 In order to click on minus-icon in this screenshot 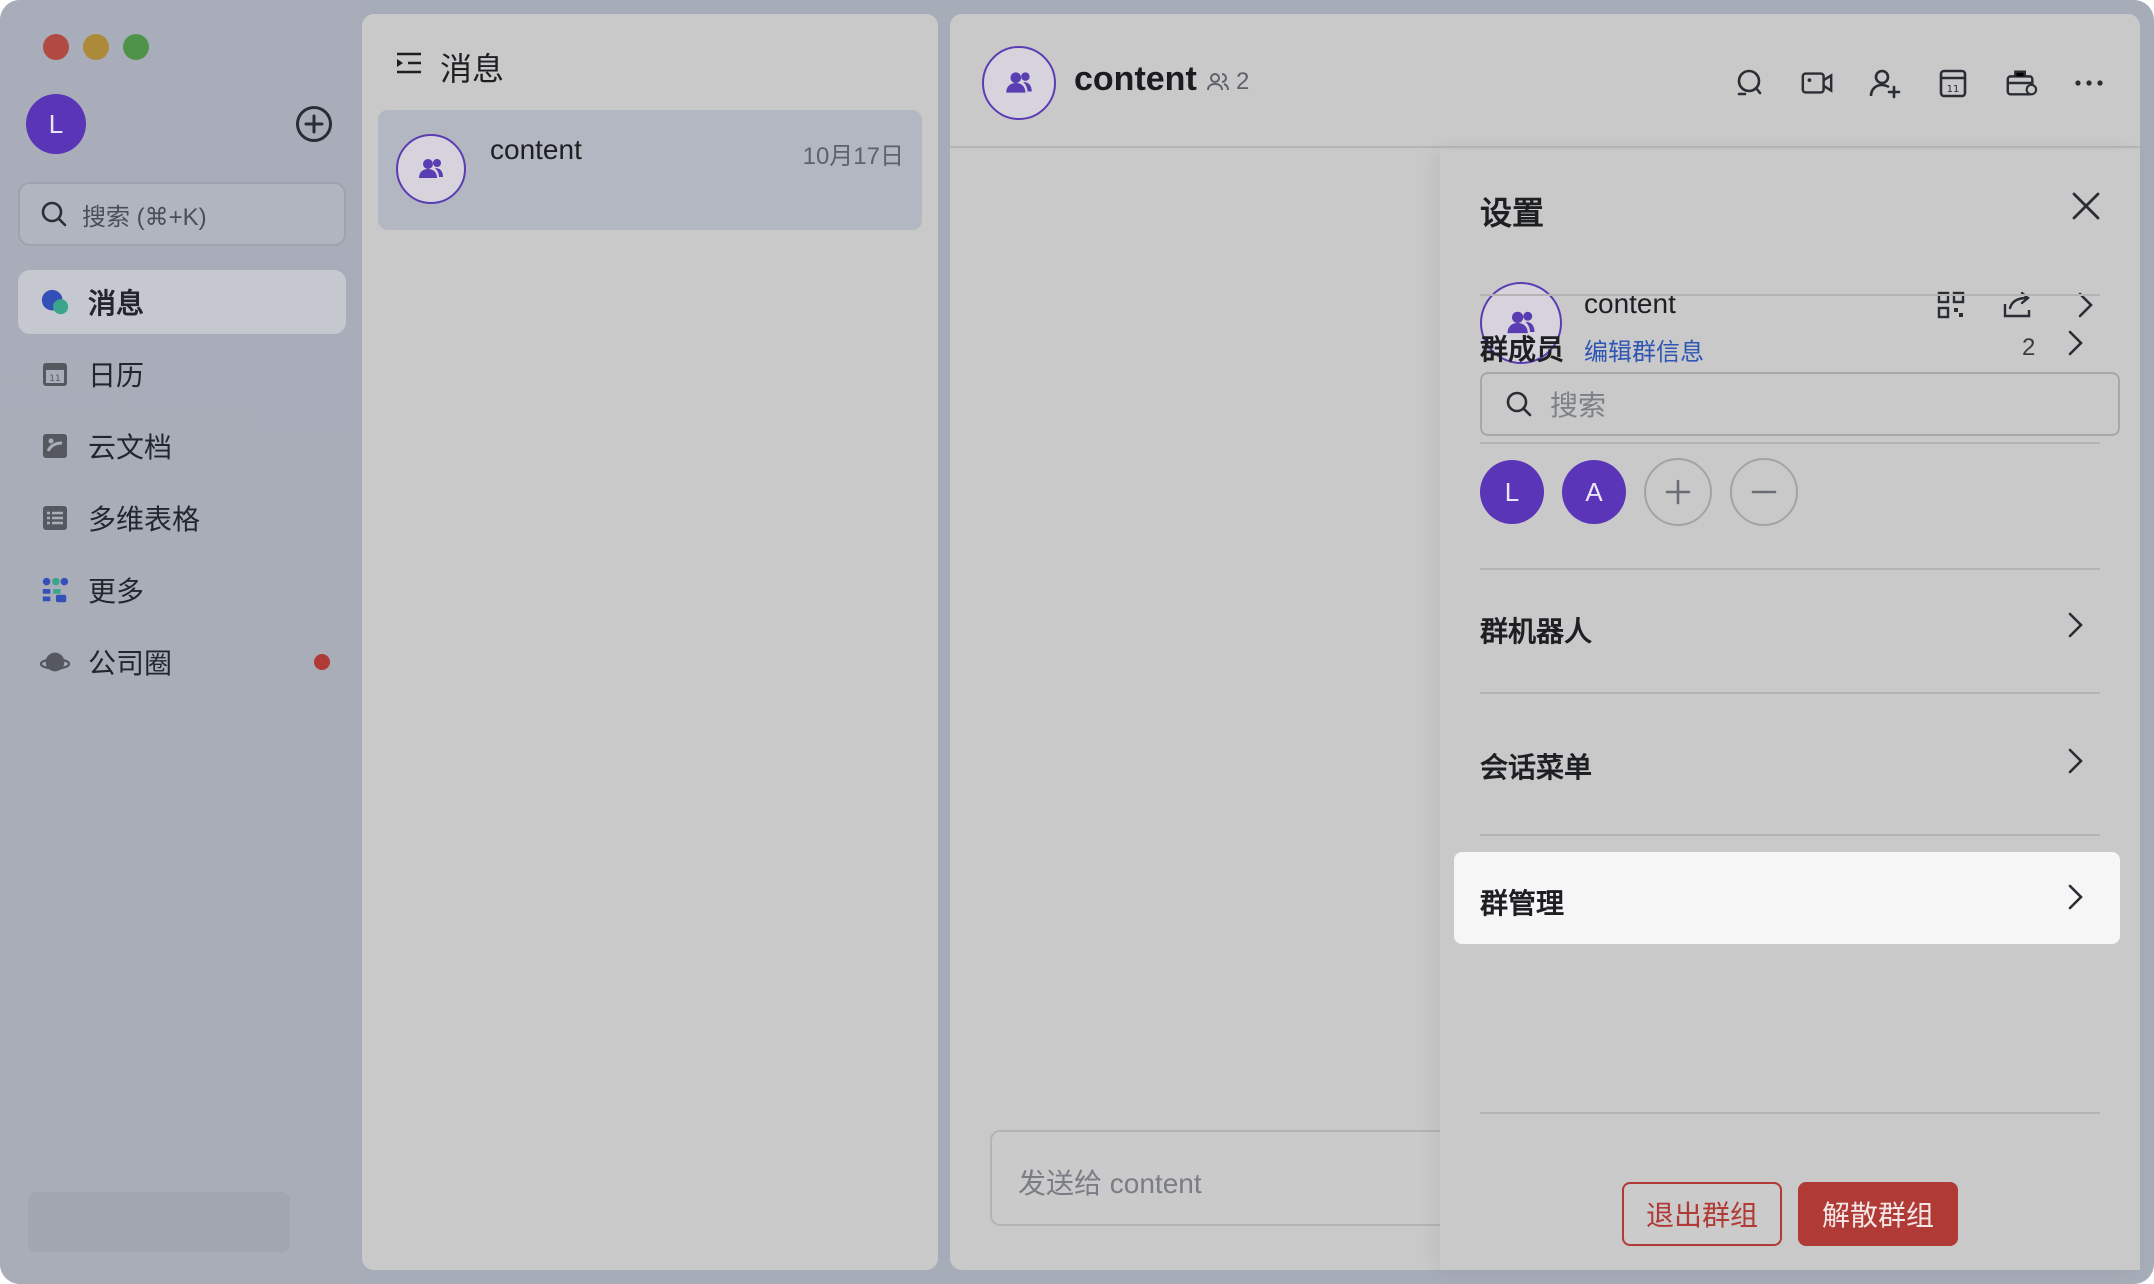, I will do `click(1764, 492)`.